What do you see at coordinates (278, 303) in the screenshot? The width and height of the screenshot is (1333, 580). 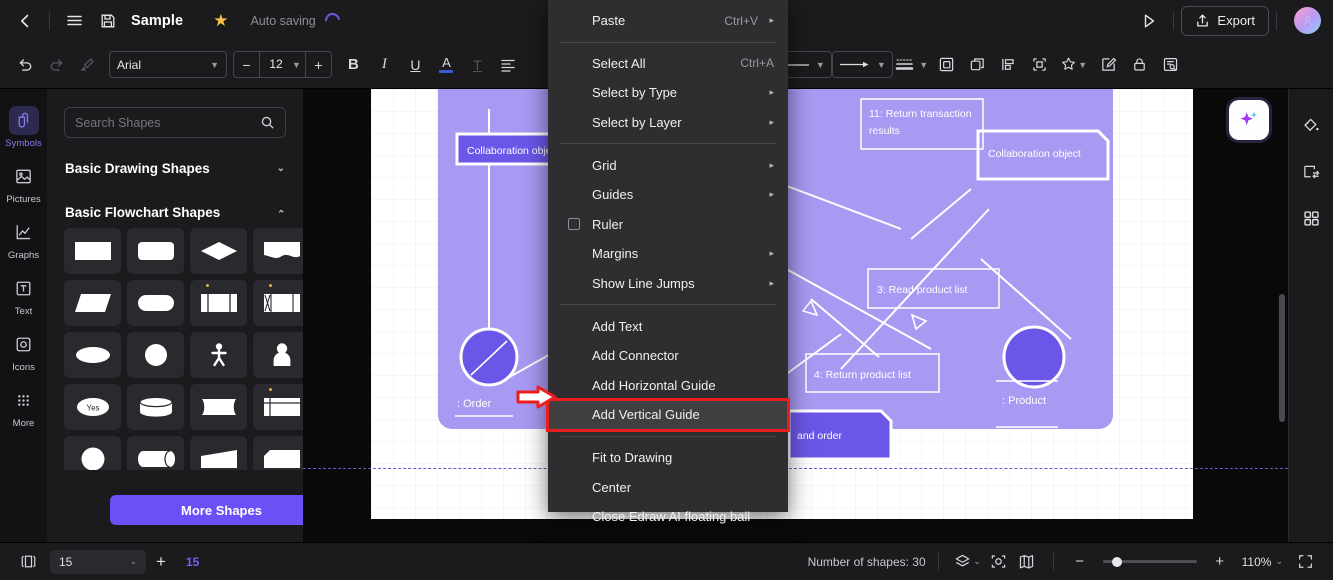 I see `shape-internal-storage` at bounding box center [278, 303].